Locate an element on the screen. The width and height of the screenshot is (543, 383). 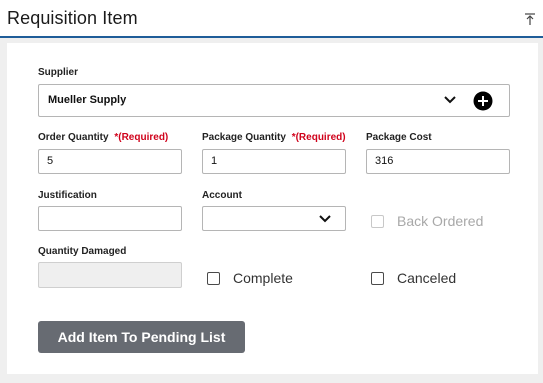
back-ordered-label: Back Ordered is located at coordinates (440, 221).